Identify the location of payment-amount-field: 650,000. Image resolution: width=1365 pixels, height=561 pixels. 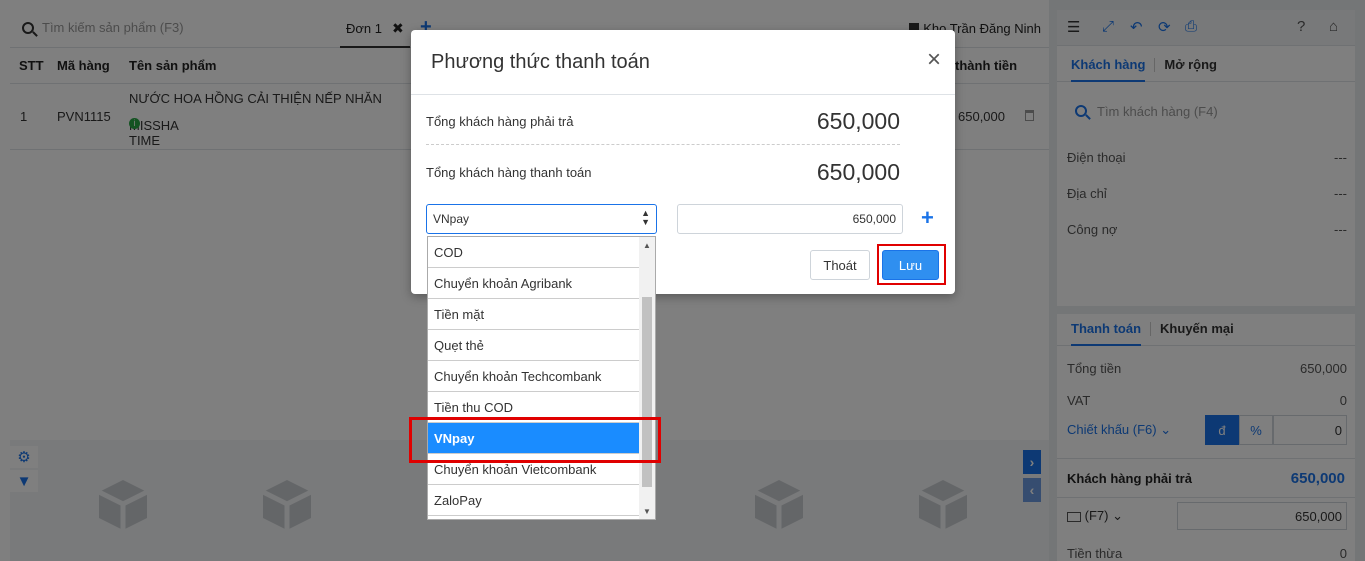
(790, 219).